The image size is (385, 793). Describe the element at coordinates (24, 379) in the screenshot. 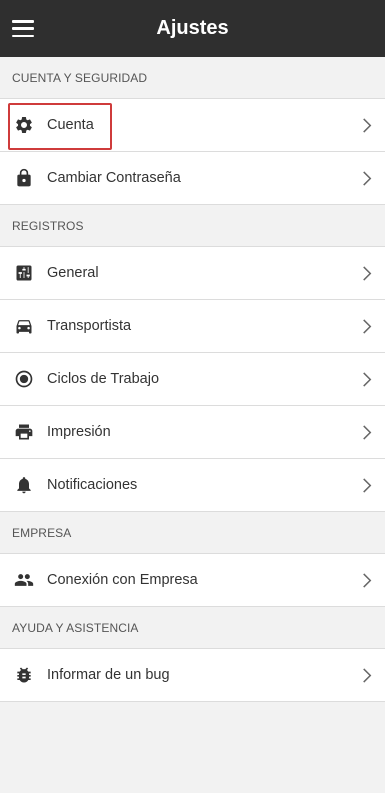

I see `radio-circle-icon` at that location.